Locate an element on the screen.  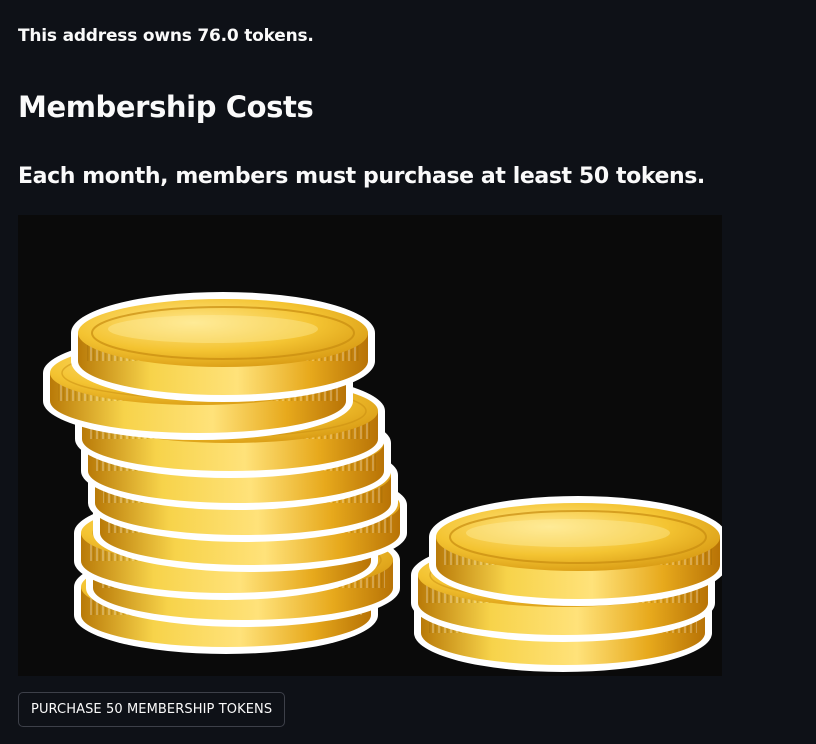
purchase-membership-tokens-button: PURCHASE 50 MEMBERSHIP TOKENS is located at coordinates (152, 709).